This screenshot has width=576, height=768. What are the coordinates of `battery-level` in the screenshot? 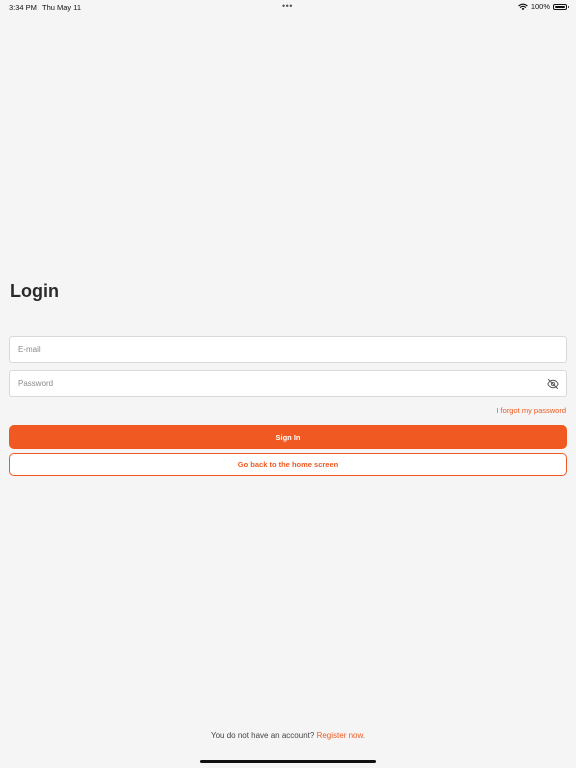 It's located at (560, 6).